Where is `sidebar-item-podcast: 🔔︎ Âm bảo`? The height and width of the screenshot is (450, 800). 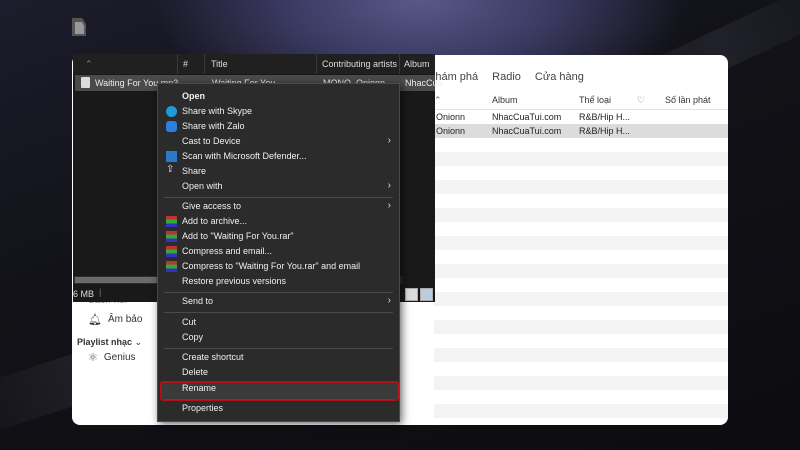
sidebar-item-podcast: 🔔︎ Âm bảo is located at coordinates (115, 319).